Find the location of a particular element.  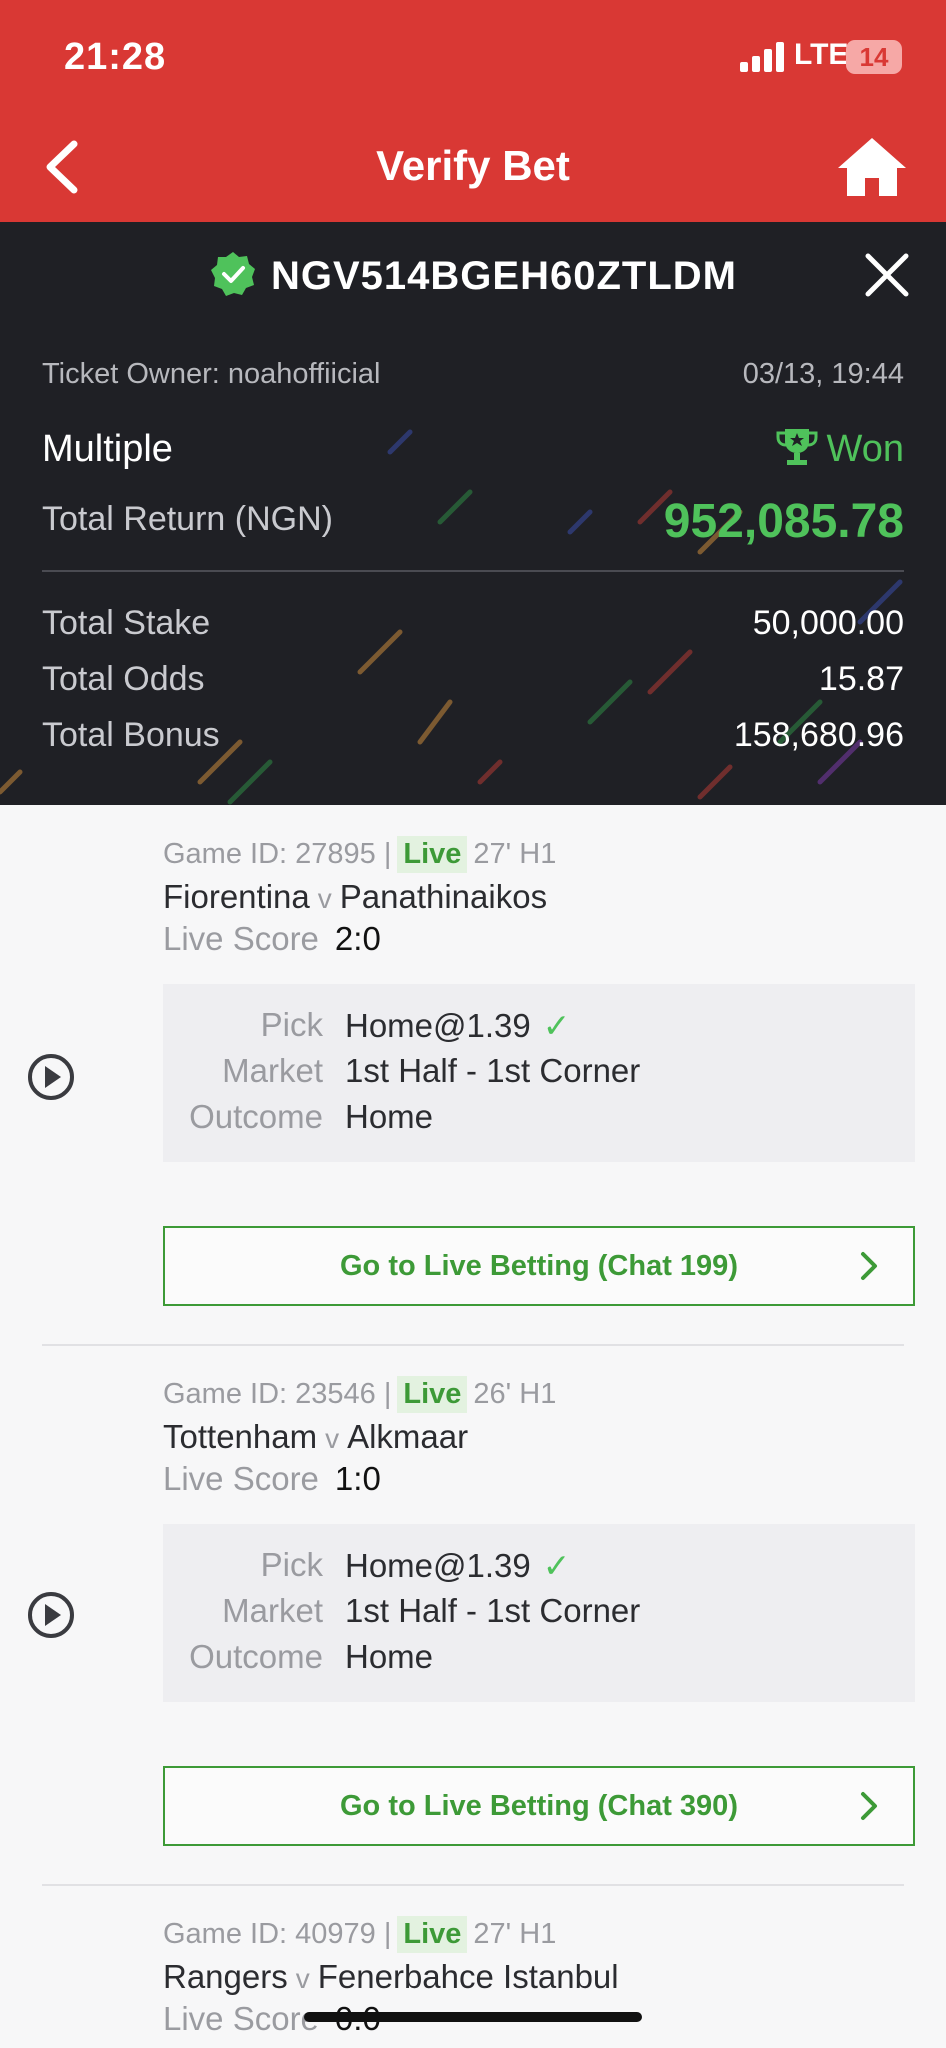

ticket-code-text: NGV514BGEH60ZTLDM is located at coordinates (504, 276).